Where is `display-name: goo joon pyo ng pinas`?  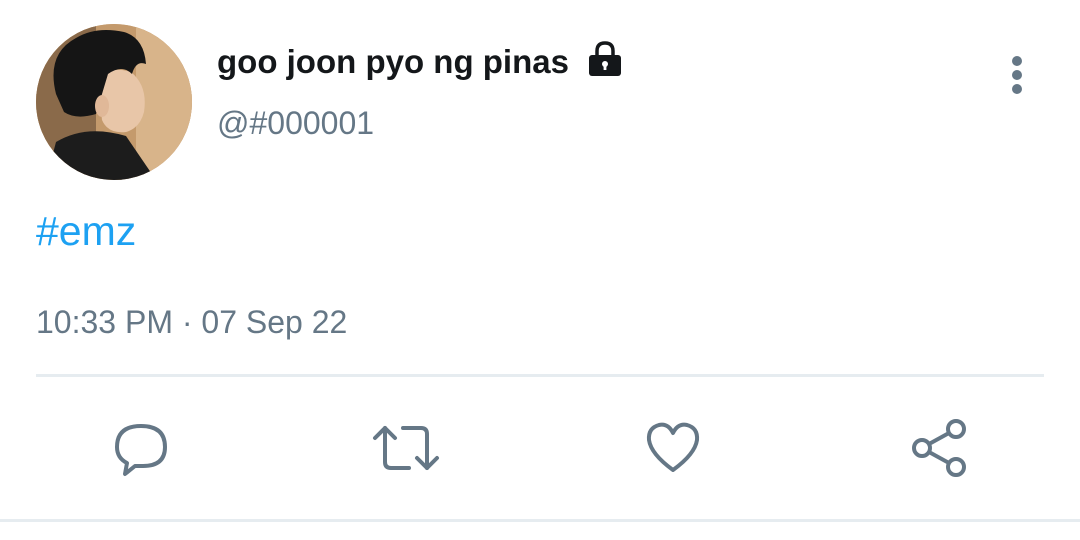
display-name: goo joon pyo ng pinas is located at coordinates (393, 62).